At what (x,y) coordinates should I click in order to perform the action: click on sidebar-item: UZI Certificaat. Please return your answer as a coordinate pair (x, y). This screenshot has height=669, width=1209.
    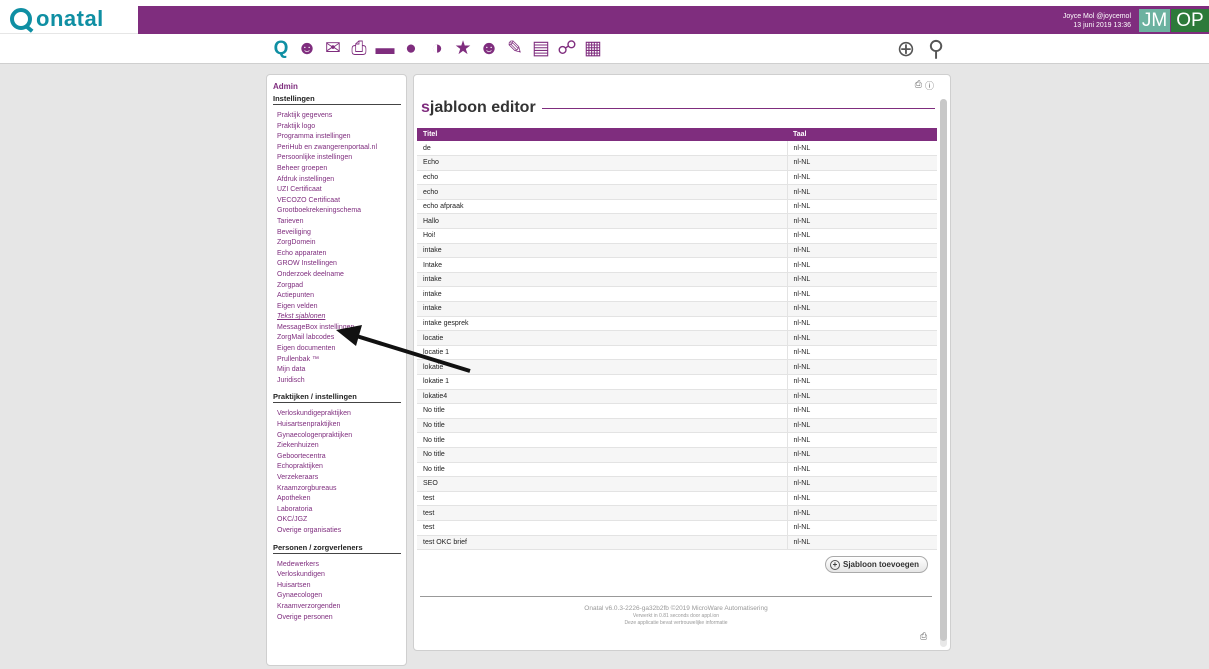
    Looking at the image, I should click on (341, 190).